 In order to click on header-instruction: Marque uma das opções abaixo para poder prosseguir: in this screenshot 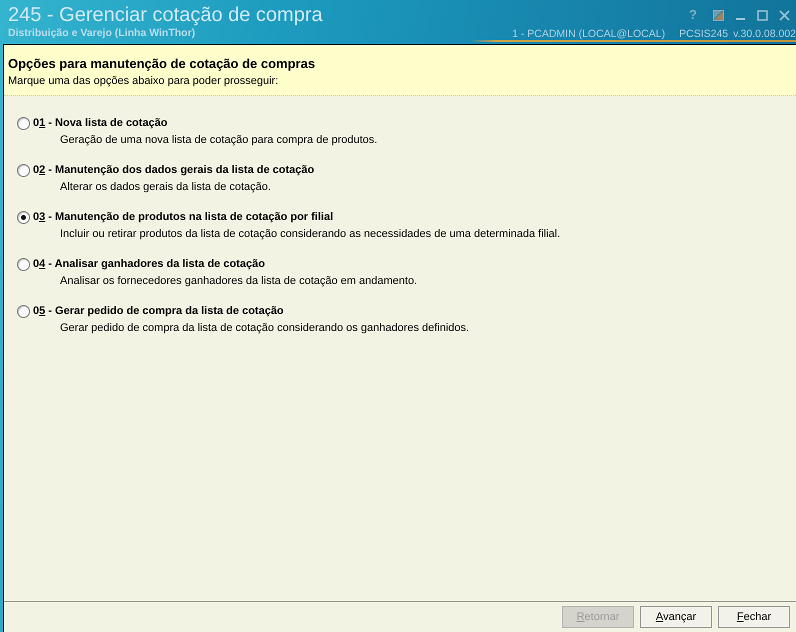, I will do `click(144, 81)`.